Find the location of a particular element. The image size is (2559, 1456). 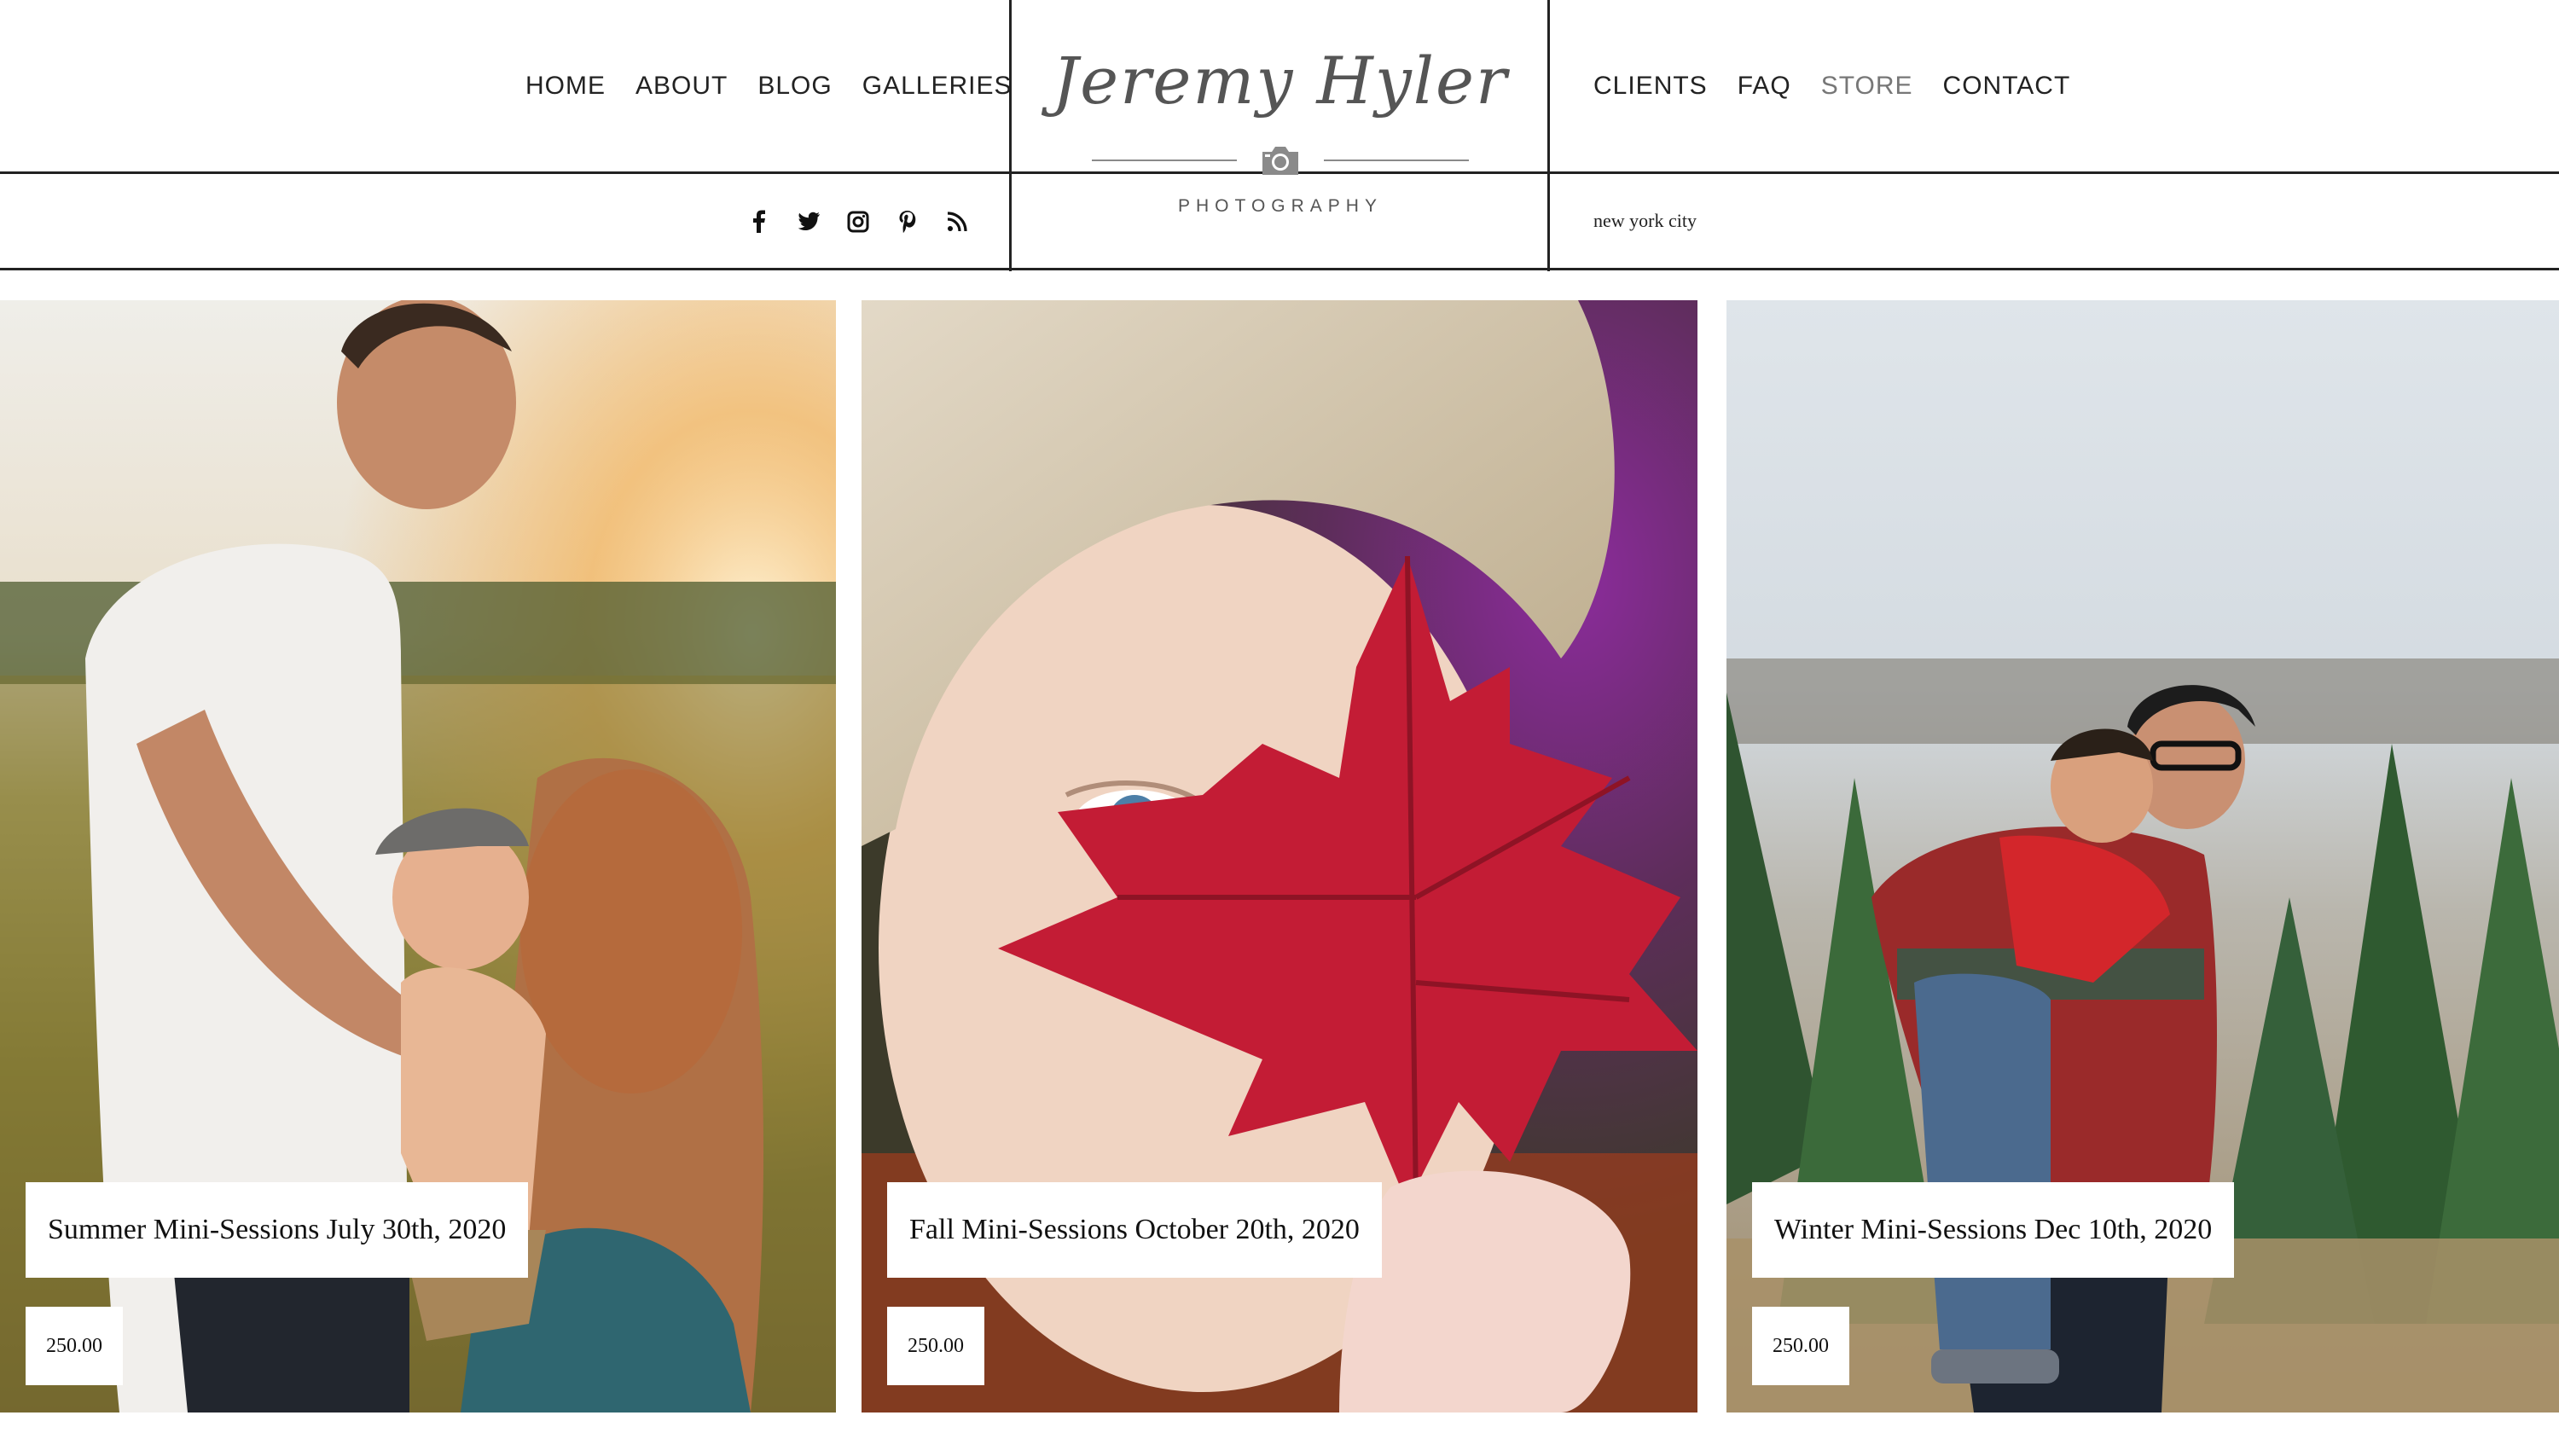

primary-nav-right: CLIENTS FAQ STORE CONTACT is located at coordinates (1832, 86).